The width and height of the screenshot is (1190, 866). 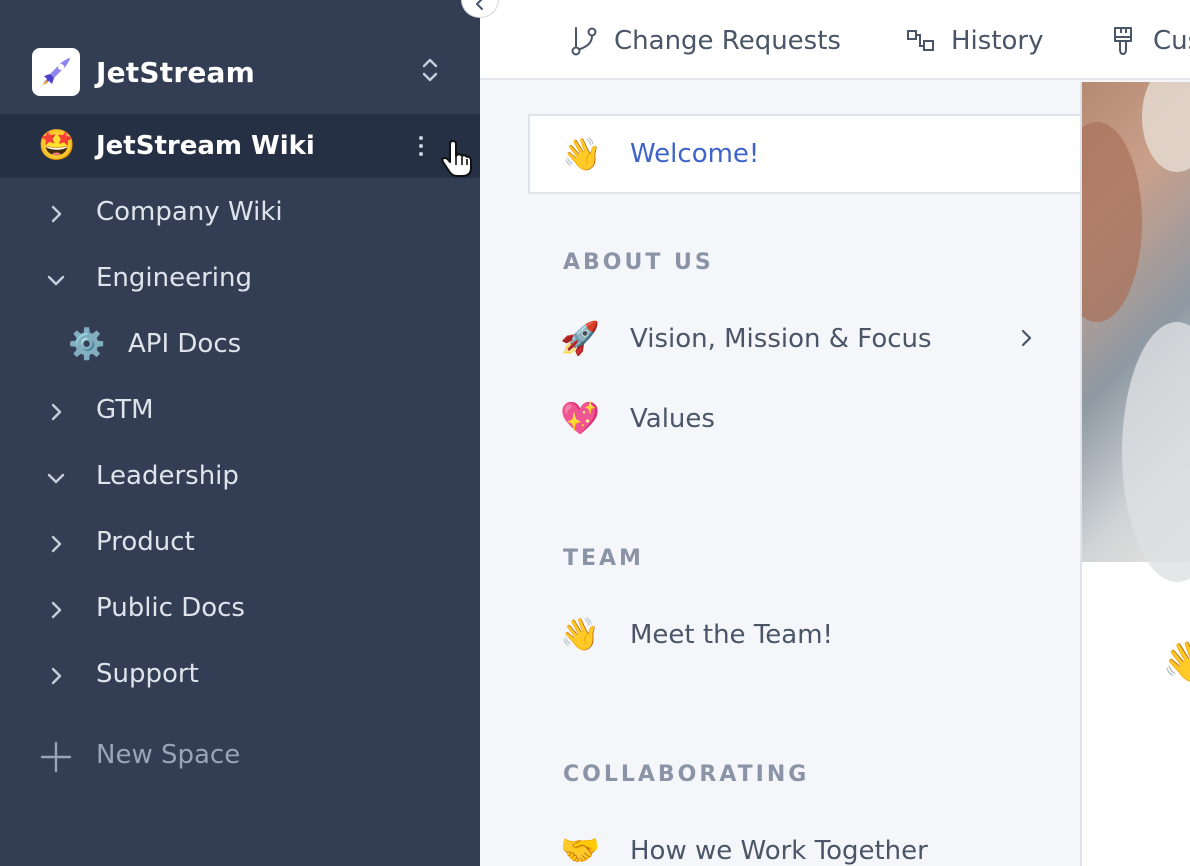 I want to click on sidebar-item-label: Product, so click(x=145, y=542).